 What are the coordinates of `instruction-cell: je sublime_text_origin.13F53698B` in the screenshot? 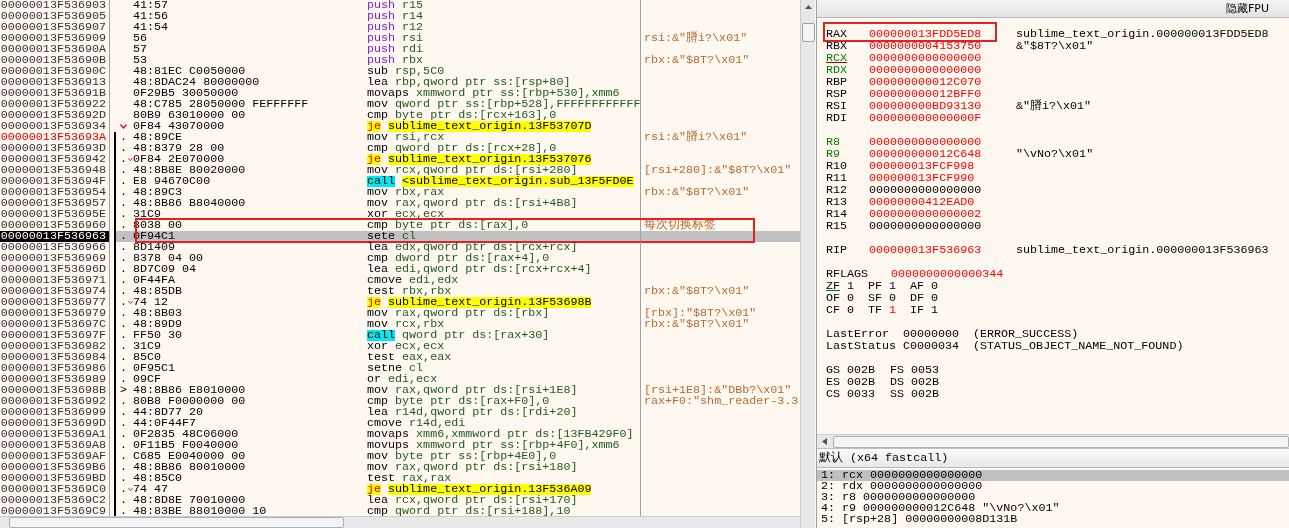 It's located at (503, 302).